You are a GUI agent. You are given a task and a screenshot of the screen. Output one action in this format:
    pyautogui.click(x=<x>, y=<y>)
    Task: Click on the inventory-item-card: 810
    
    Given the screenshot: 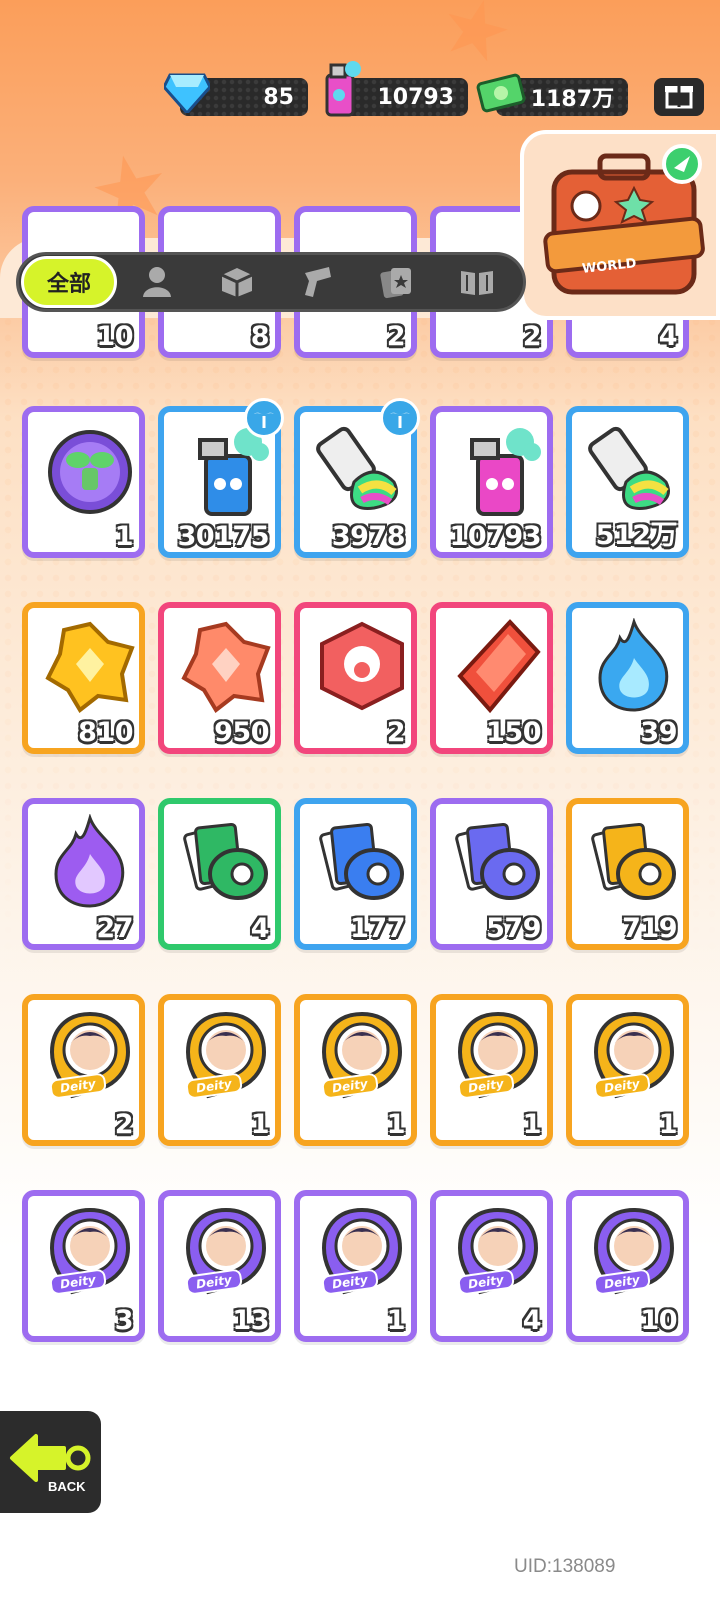 What is the action you would take?
    pyautogui.click(x=83, y=678)
    